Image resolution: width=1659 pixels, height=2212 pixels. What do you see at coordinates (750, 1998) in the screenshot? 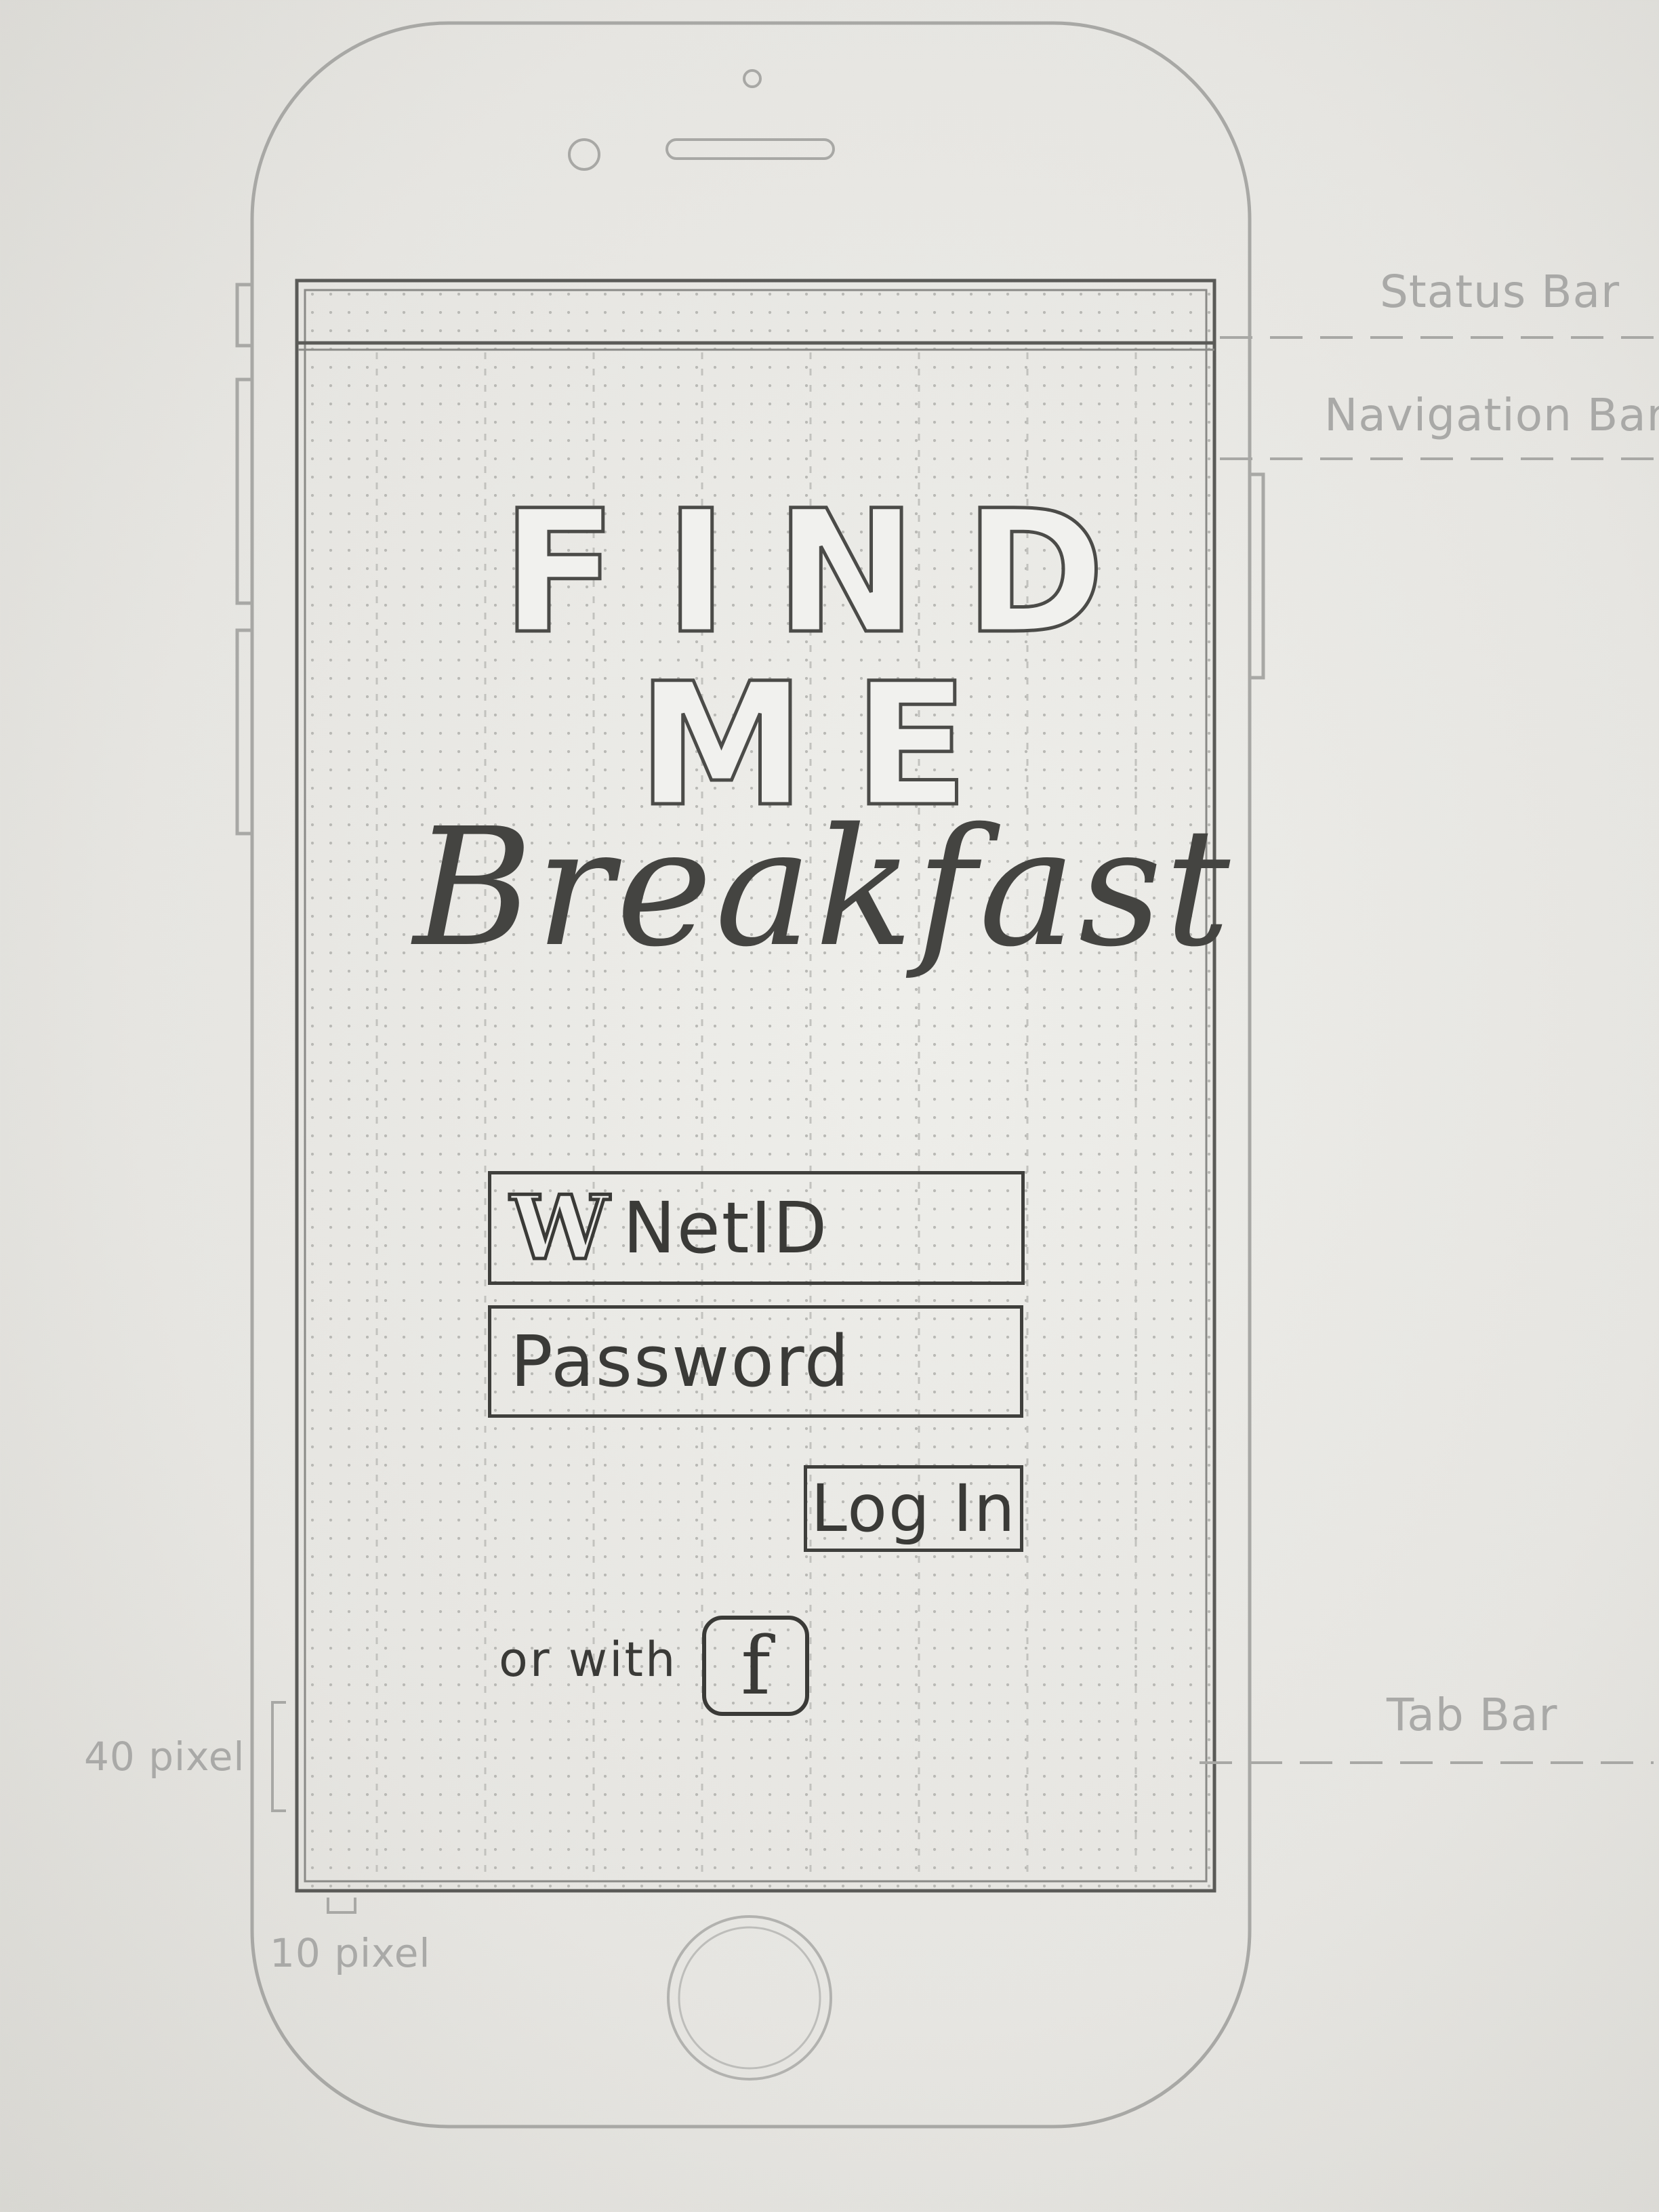
I see `home-button` at bounding box center [750, 1998].